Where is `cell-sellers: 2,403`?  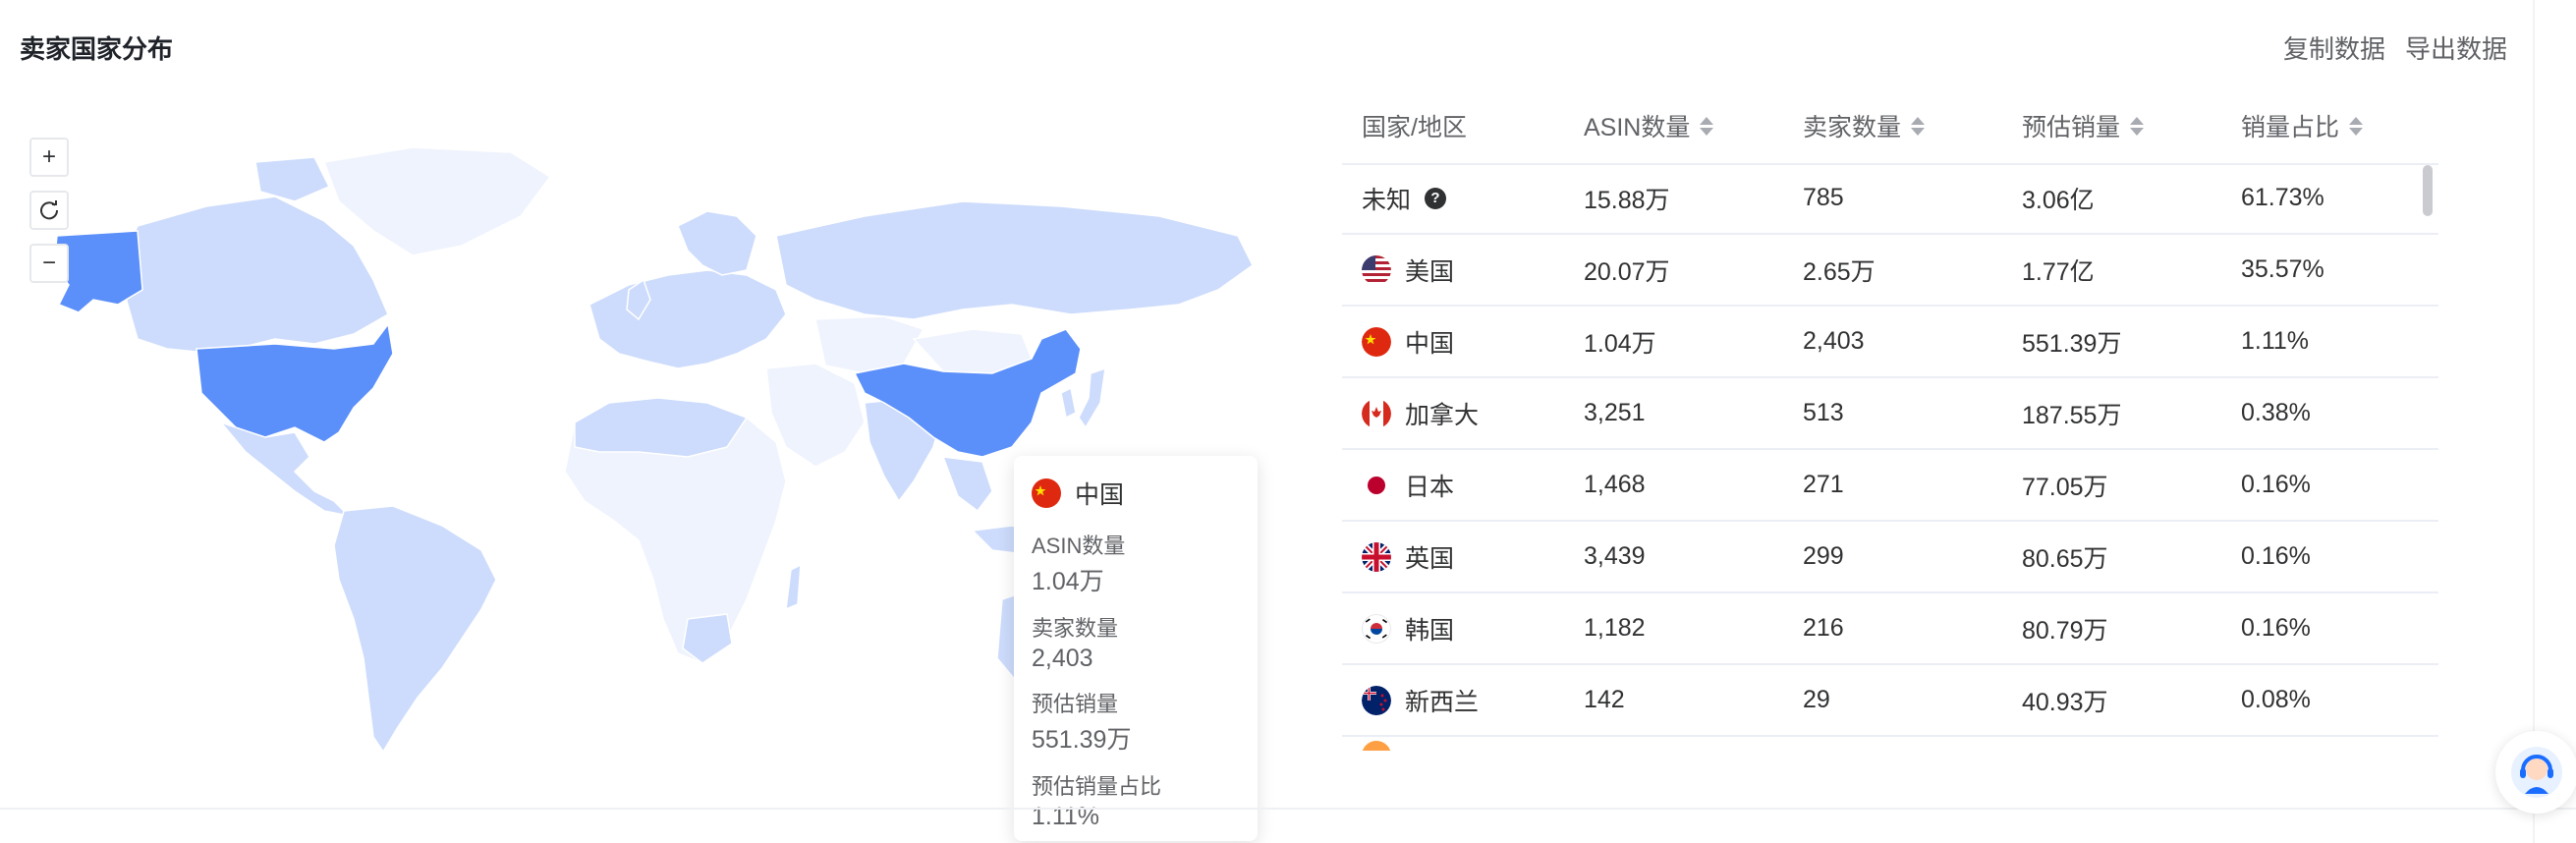 cell-sellers: 2,403 is located at coordinates (1834, 341).